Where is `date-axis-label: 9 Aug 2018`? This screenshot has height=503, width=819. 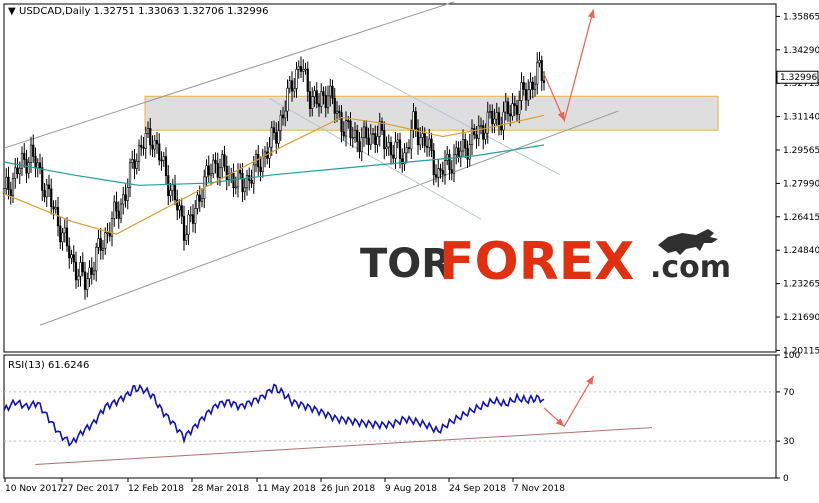 date-axis-label: 9 Aug 2018 is located at coordinates (411, 489).